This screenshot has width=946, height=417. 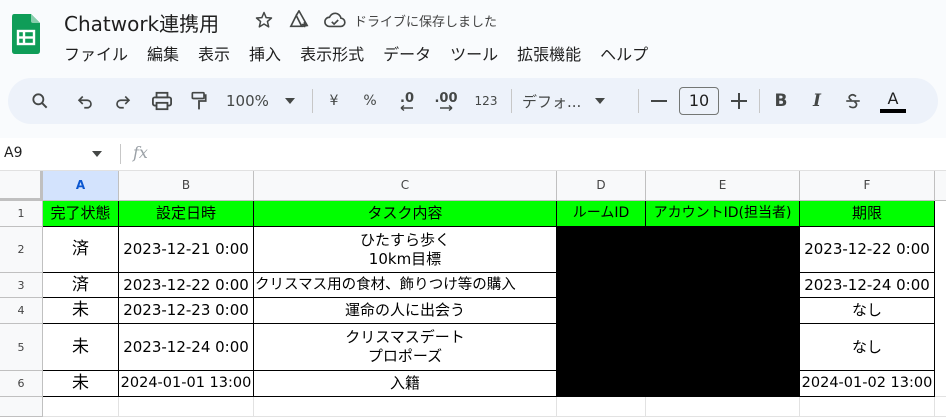 What do you see at coordinates (162, 101) in the screenshot?
I see `print-icon` at bounding box center [162, 101].